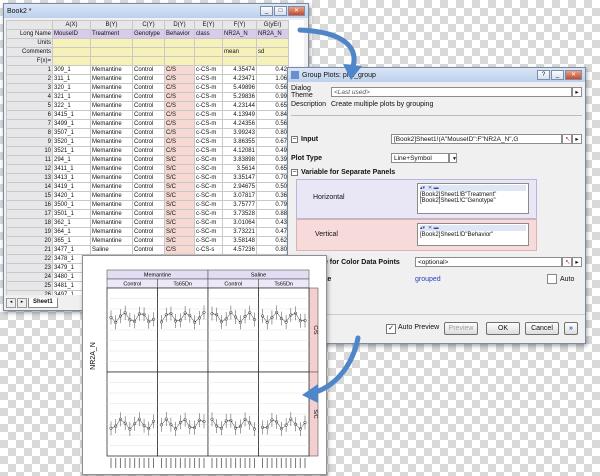  Describe the element at coordinates (272, 223) in the screenshot. I see `table-cell: 0.43` at that location.